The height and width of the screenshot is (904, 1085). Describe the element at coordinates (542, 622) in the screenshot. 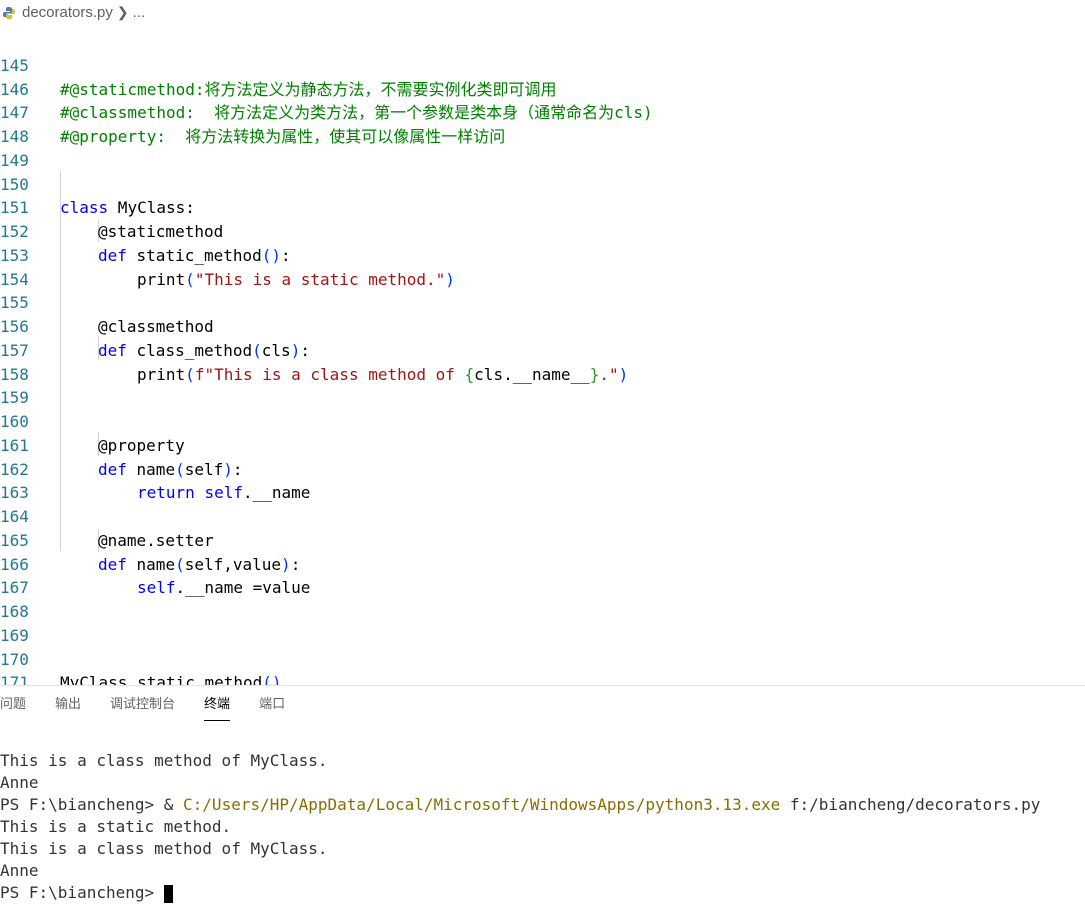

I see `code-line: 169` at that location.